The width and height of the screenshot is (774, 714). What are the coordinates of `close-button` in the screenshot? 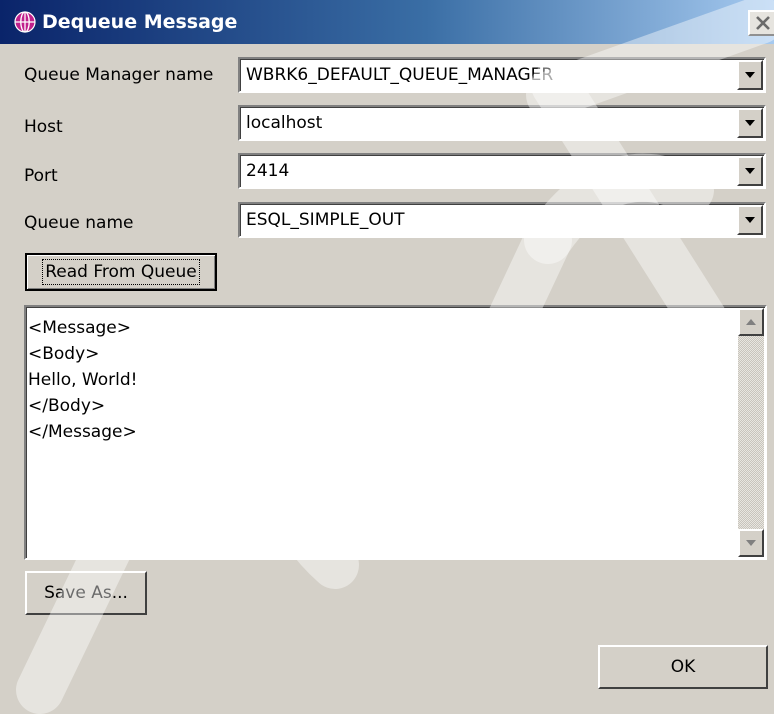 It's located at (761, 23).